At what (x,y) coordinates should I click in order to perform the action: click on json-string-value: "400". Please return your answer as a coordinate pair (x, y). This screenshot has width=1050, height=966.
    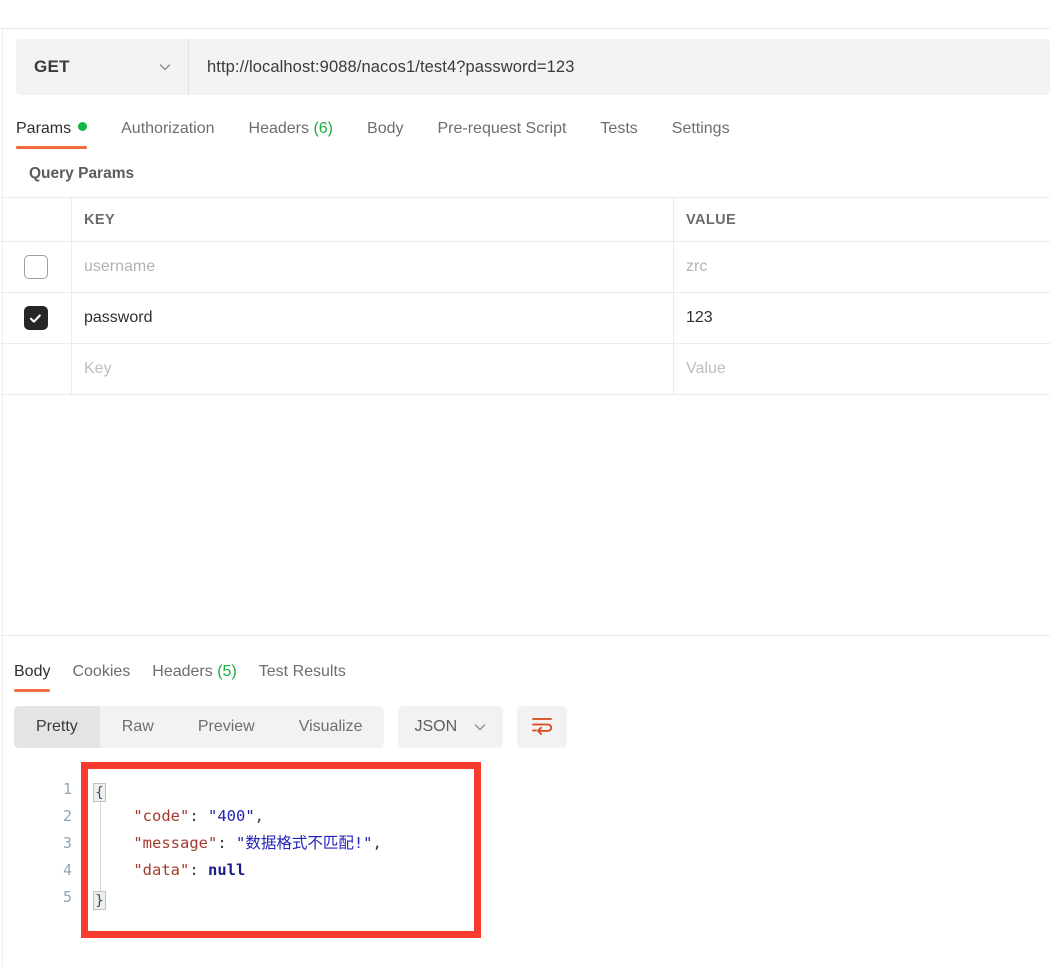
    Looking at the image, I should click on (231, 816).